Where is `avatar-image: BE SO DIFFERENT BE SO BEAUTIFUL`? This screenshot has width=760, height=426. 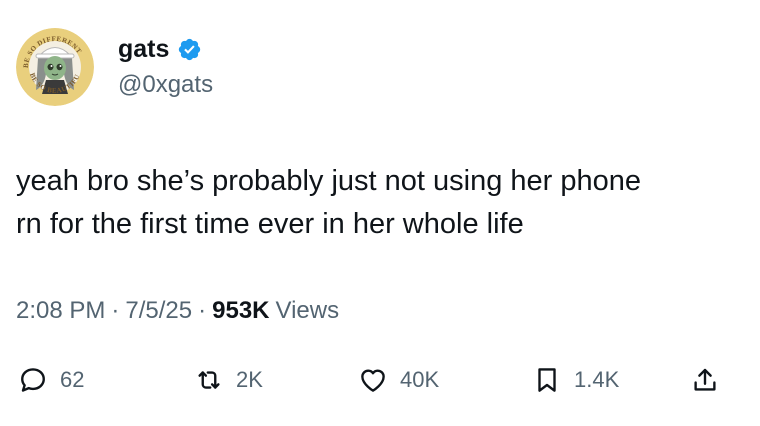
avatar-image: BE SO DIFFERENT BE SO BEAUTIFUL is located at coordinates (55, 67).